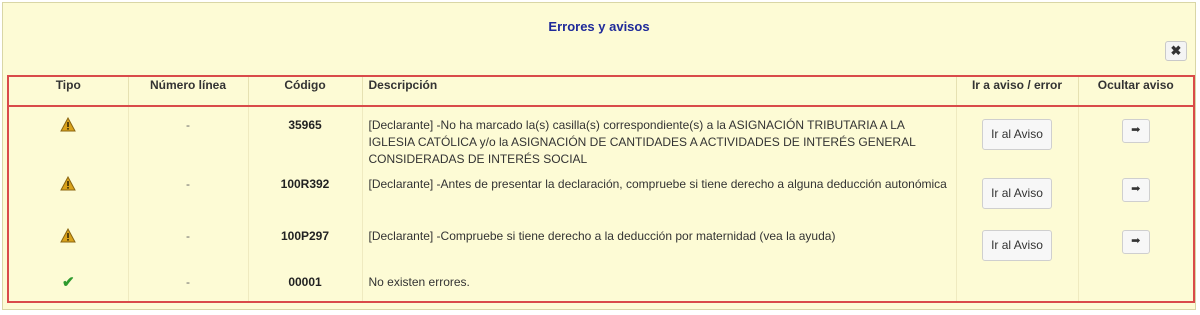 Image resolution: width=1200 pixels, height=315 pixels. I want to click on header-ocultar: Ocultar aviso, so click(1136, 91).